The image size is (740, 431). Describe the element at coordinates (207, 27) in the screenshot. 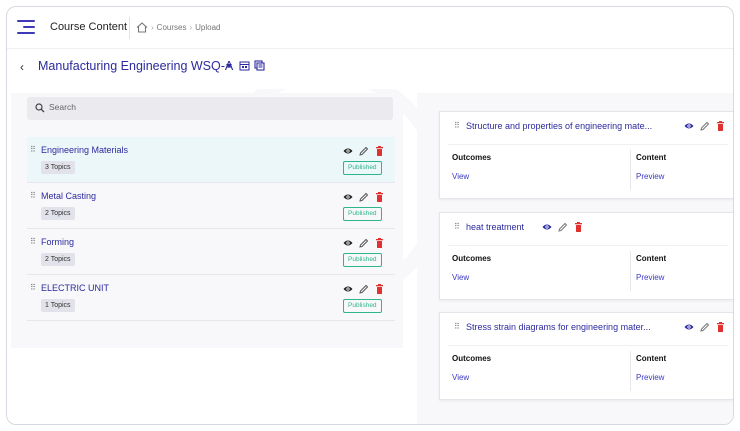

I see `breadcrumb-upload: Upload` at that location.